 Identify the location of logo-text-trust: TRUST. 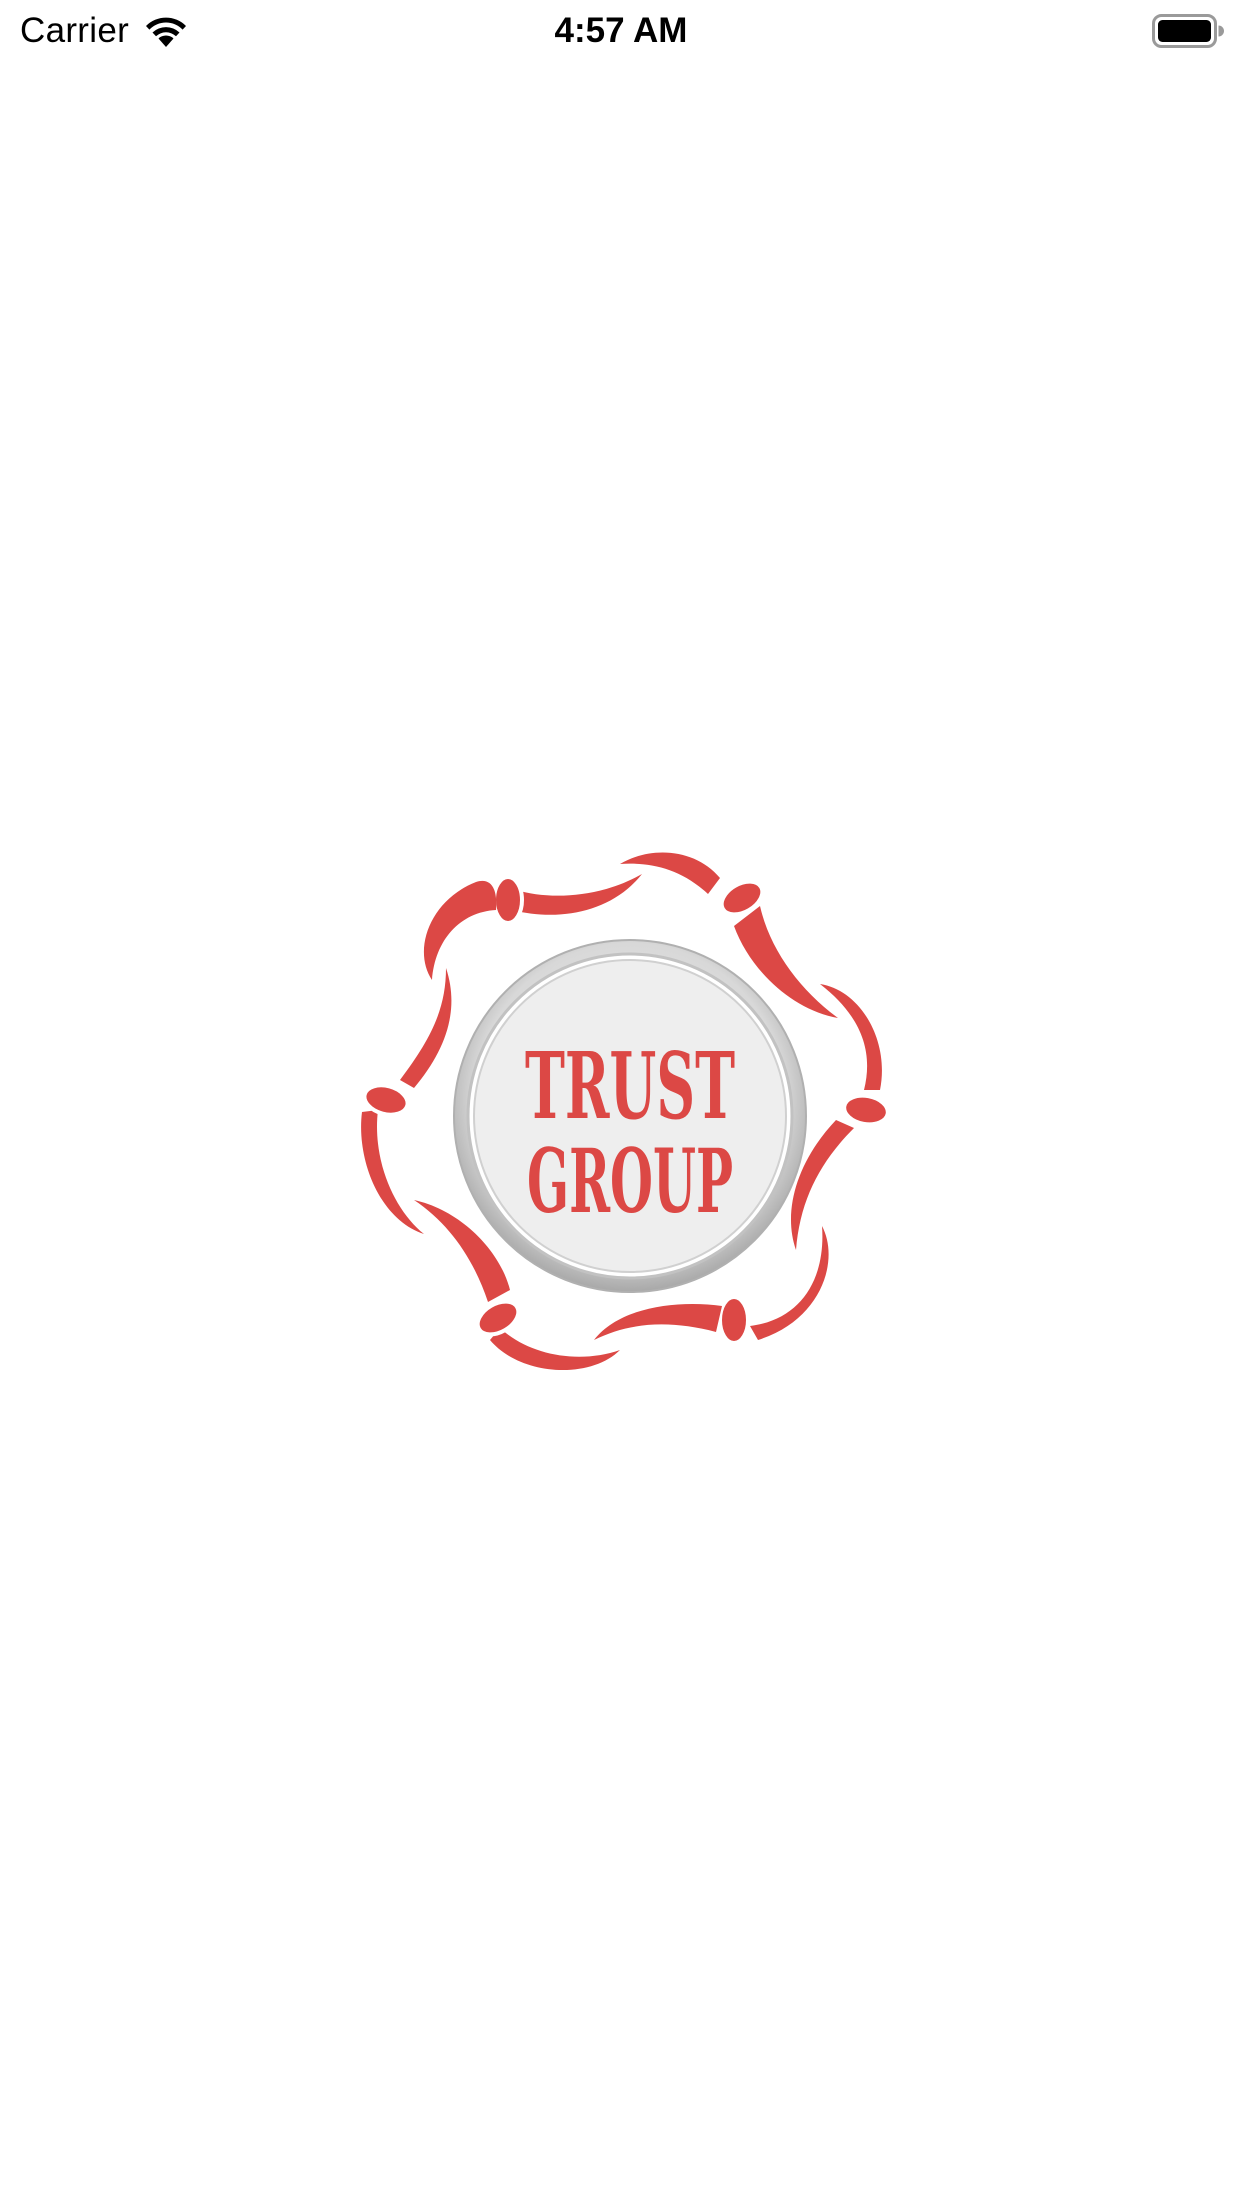
(630, 1086).